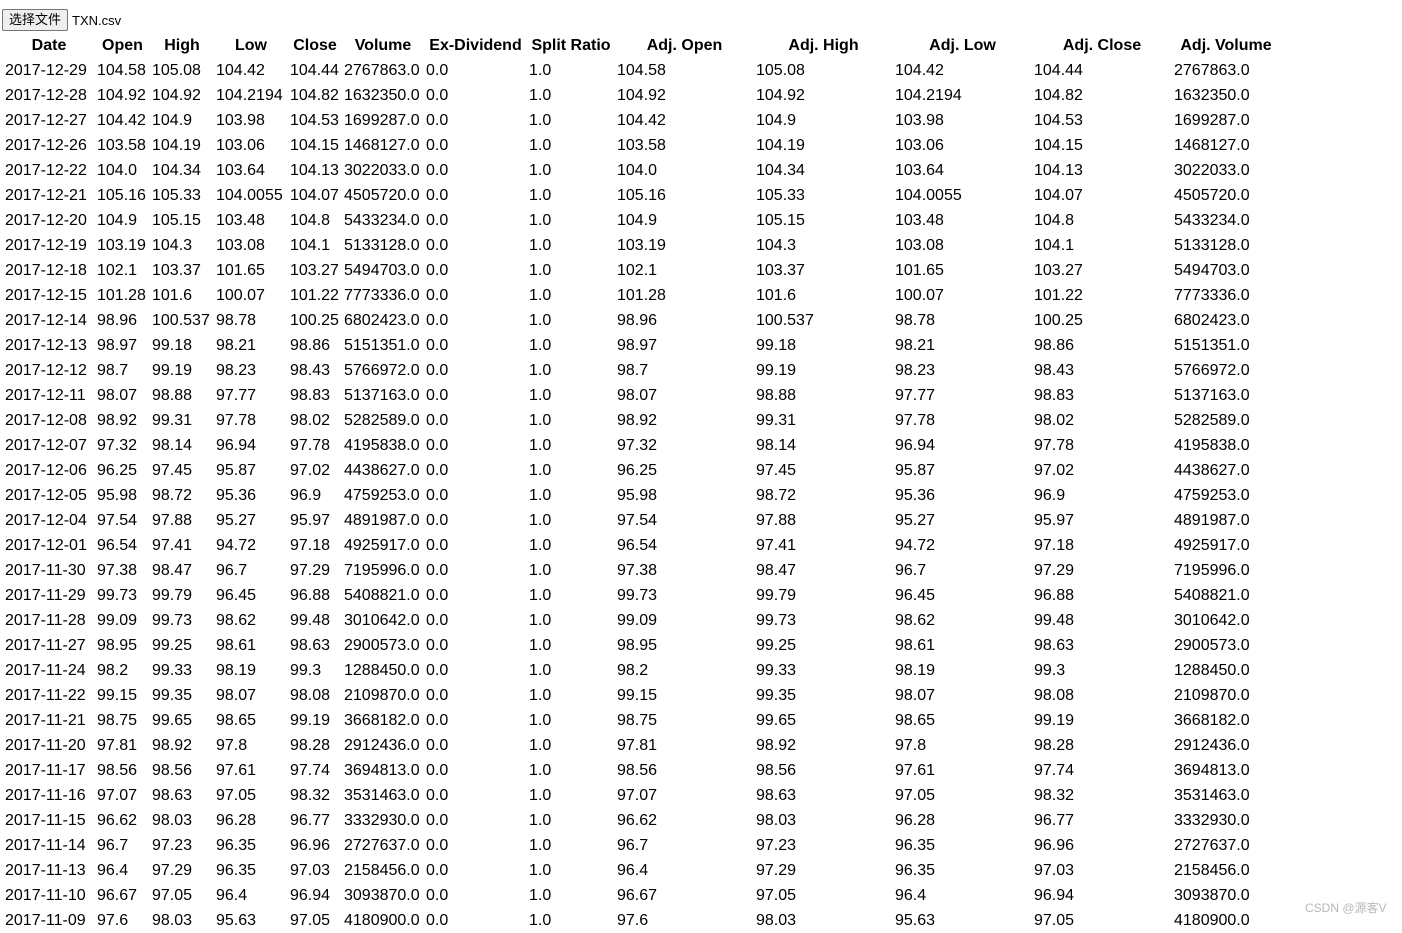 This screenshot has width=1402, height=933. Describe the element at coordinates (382, 745) in the screenshot. I see `table-cell: 2912436.0` at that location.